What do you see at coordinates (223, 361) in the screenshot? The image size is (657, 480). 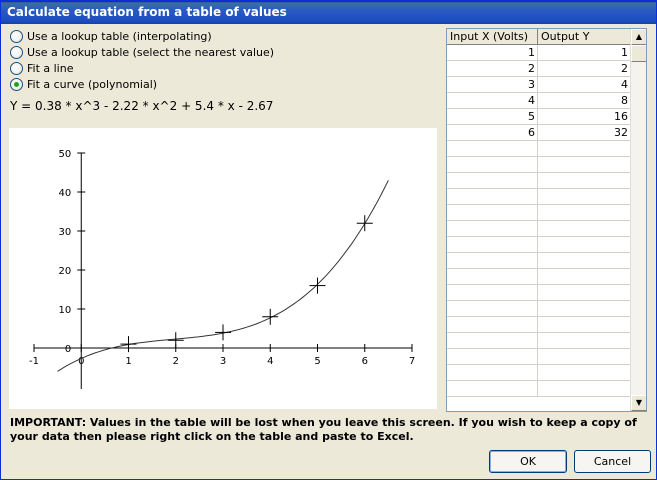 I see `x-tick-label: 3` at bounding box center [223, 361].